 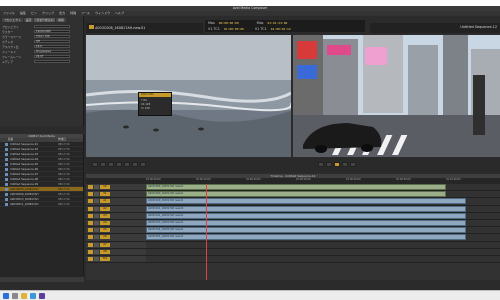 I want to click on timeline-clip: A003C011_160817AH.new.01, so click(x=306, y=208).